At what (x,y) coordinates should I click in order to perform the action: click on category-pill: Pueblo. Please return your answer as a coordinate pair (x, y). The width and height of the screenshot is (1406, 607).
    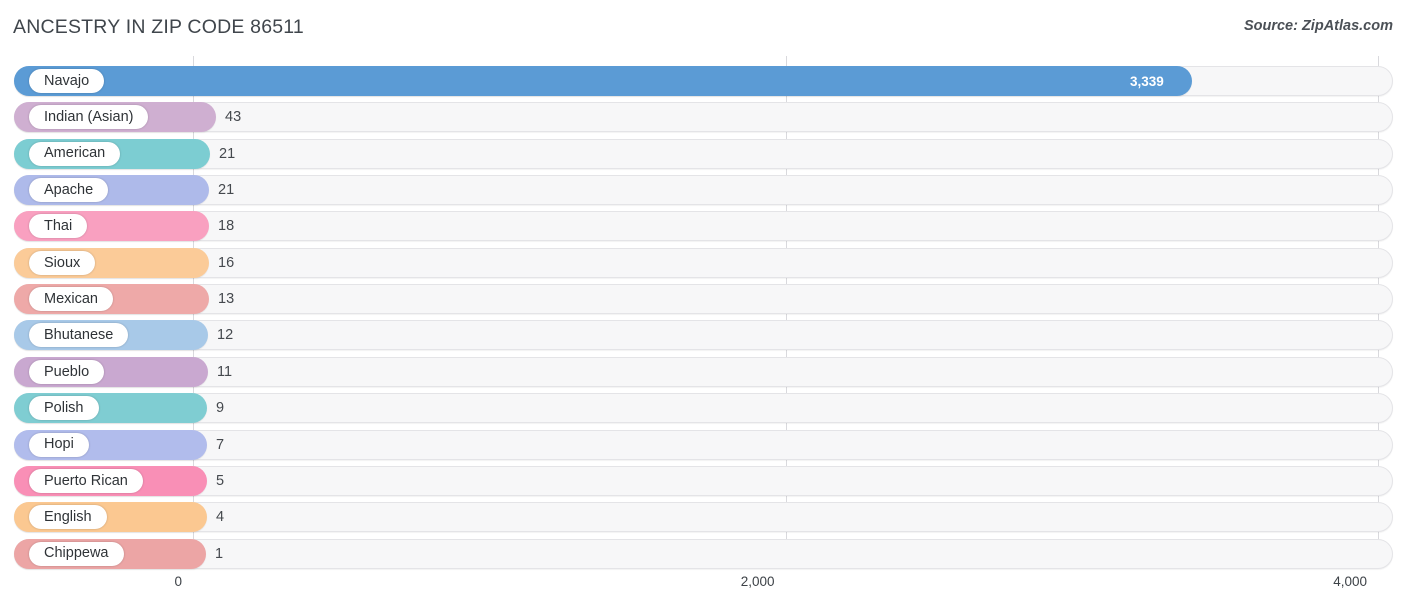
    Looking at the image, I should click on (67, 371).